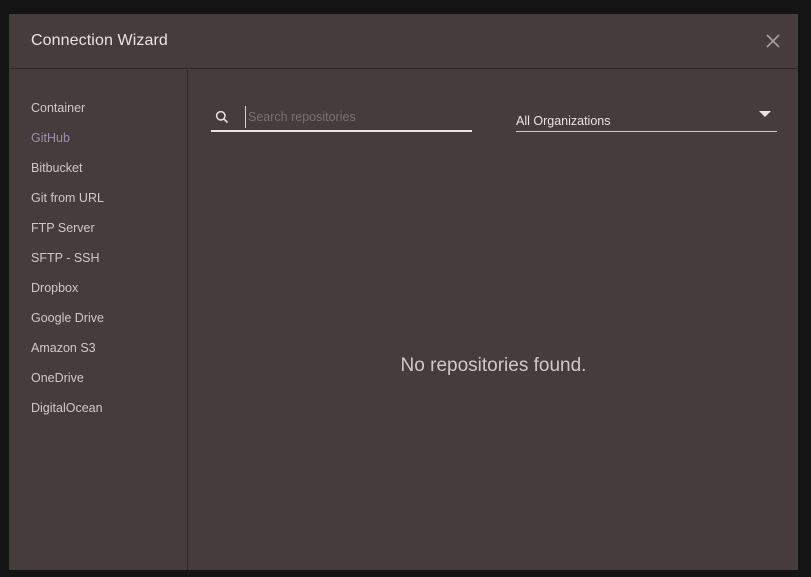 This screenshot has width=811, height=577. Describe the element at coordinates (355, 117) in the screenshot. I see `search-input` at that location.